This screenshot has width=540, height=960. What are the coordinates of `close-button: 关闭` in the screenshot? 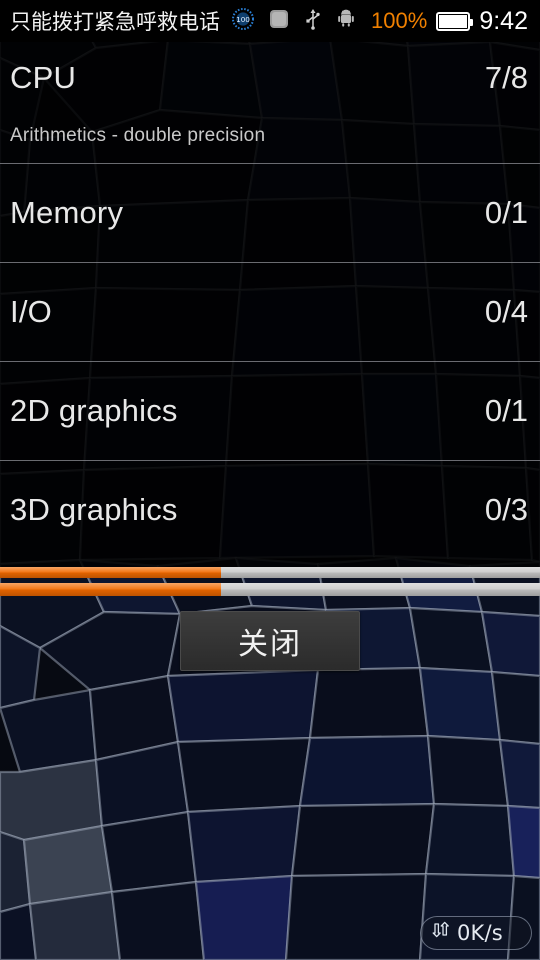 It's located at (270, 641).